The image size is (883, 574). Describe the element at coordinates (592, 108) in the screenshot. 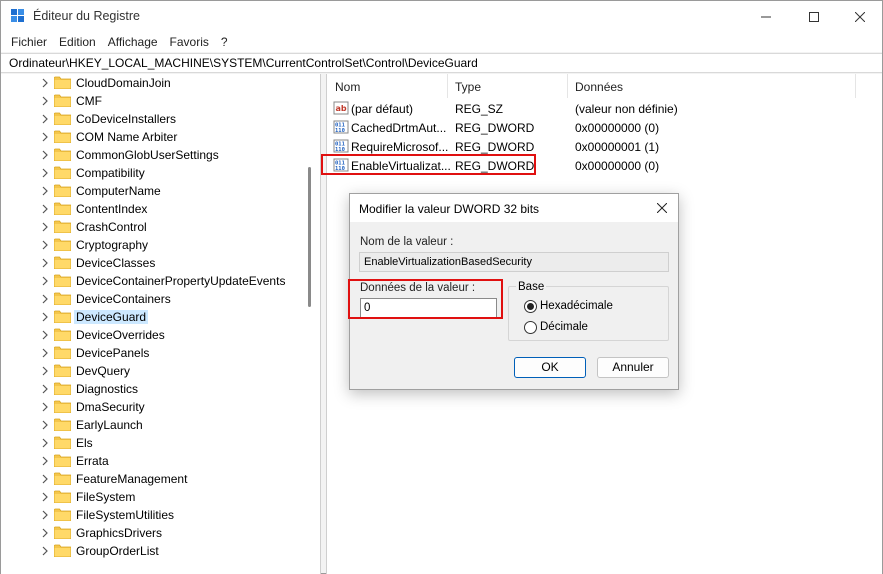

I see `value-row: ab (par défaut) REG_SZ (valeur non définie)` at that location.